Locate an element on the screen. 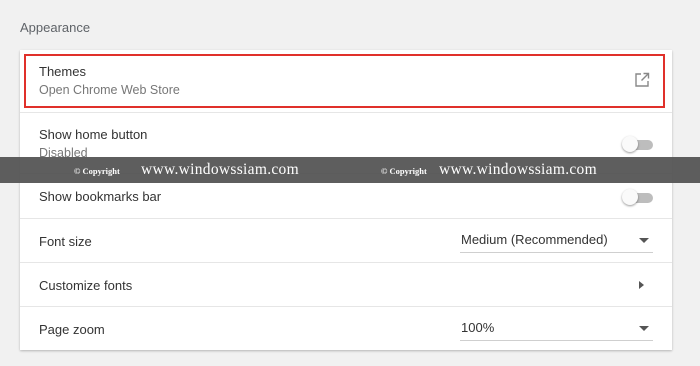  bookmarks-bar-toggle is located at coordinates (638, 197).